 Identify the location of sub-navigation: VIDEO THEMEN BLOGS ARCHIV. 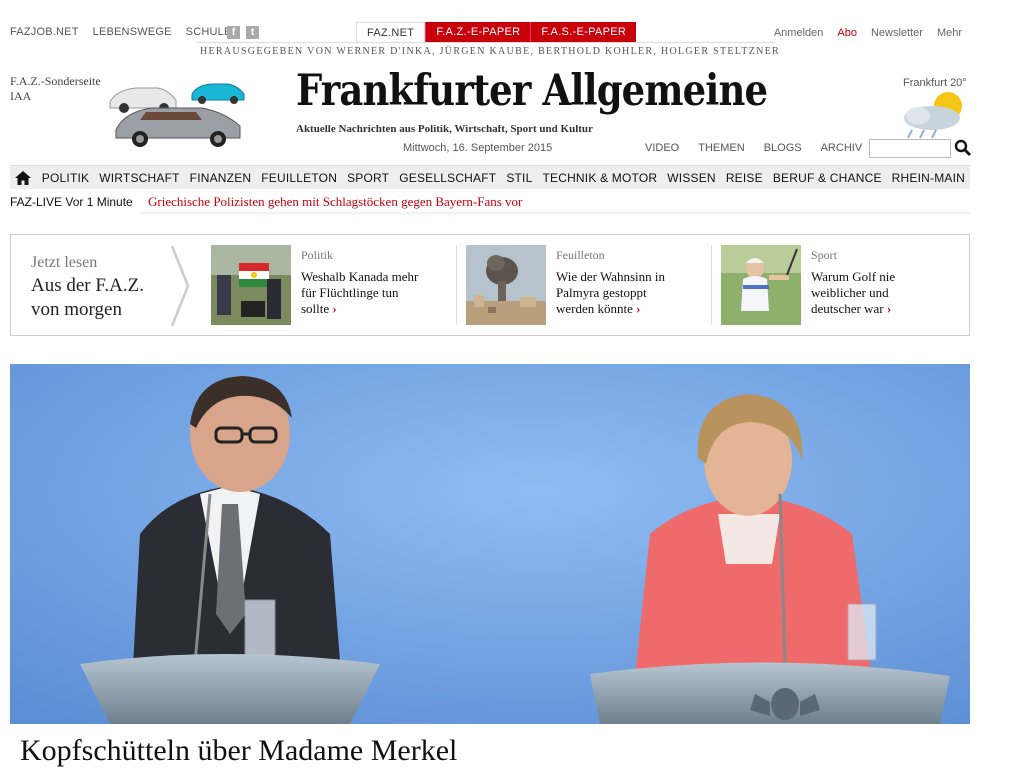
(753, 148).